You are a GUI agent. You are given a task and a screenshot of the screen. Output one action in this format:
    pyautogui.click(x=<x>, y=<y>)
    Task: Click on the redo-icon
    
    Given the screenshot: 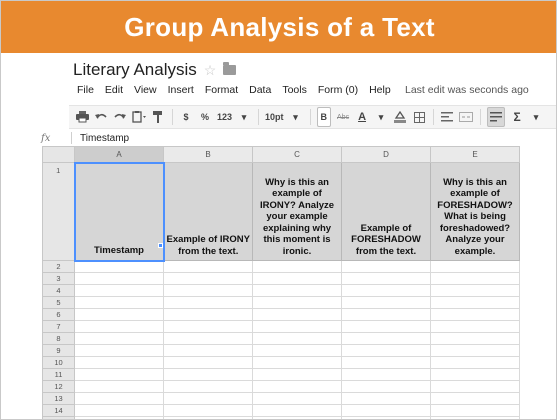 What is the action you would take?
    pyautogui.click(x=120, y=117)
    